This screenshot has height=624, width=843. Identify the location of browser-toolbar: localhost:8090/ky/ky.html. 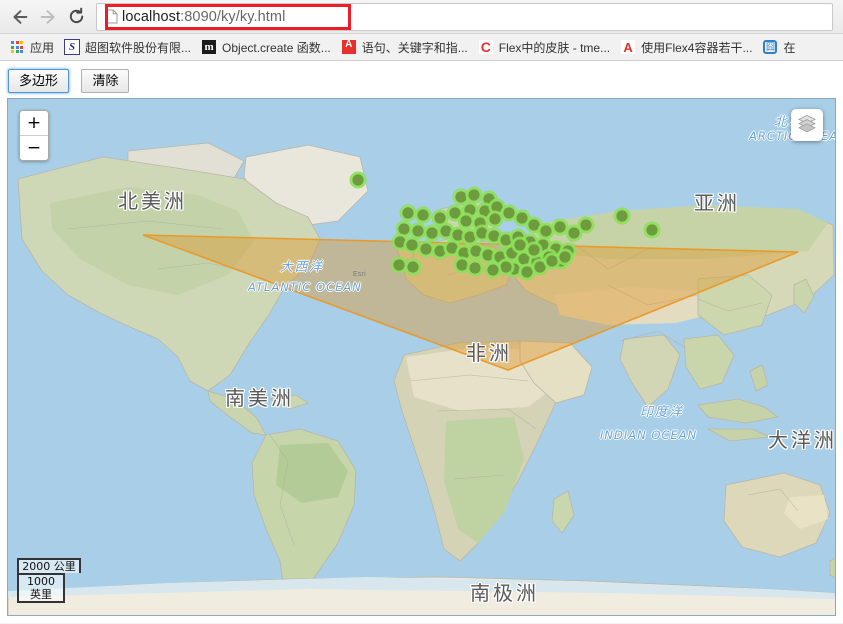
(421, 17).